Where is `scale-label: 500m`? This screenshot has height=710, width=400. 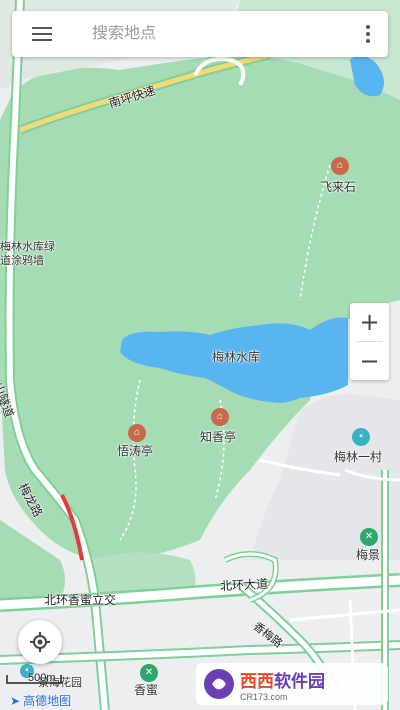 scale-label: 500m is located at coordinates (42, 678).